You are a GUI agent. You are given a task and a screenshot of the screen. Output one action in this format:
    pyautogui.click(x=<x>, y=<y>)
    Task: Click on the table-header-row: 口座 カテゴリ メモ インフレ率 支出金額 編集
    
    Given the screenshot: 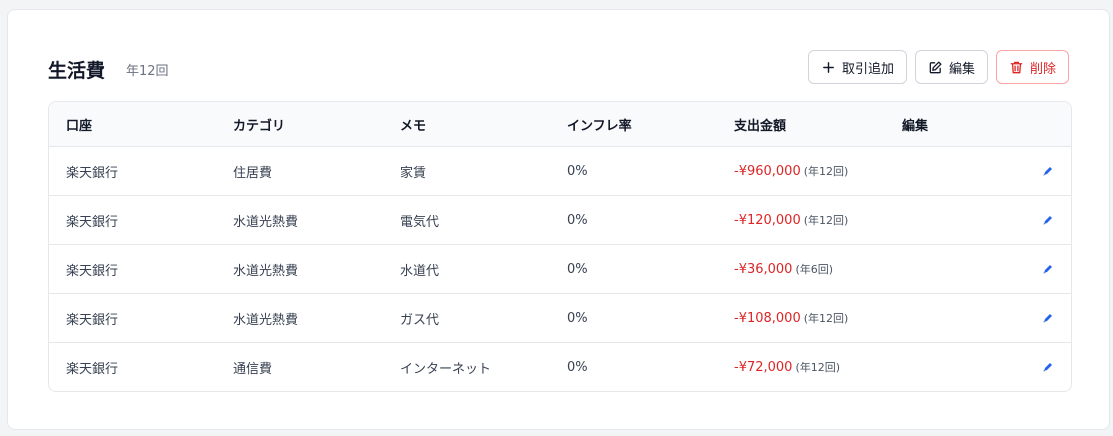 What is the action you would take?
    pyautogui.click(x=560, y=124)
    